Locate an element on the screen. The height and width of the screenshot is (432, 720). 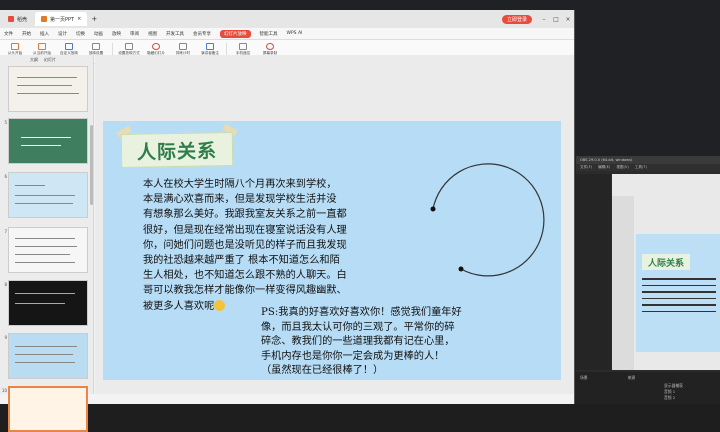
slide-title: 人际关系 is located at coordinates (177, 151).